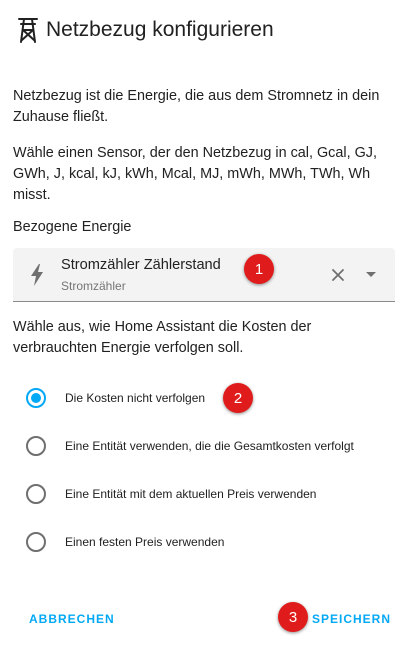 This screenshot has height=645, width=402. I want to click on annotation-marker-2: 2, so click(238, 398).